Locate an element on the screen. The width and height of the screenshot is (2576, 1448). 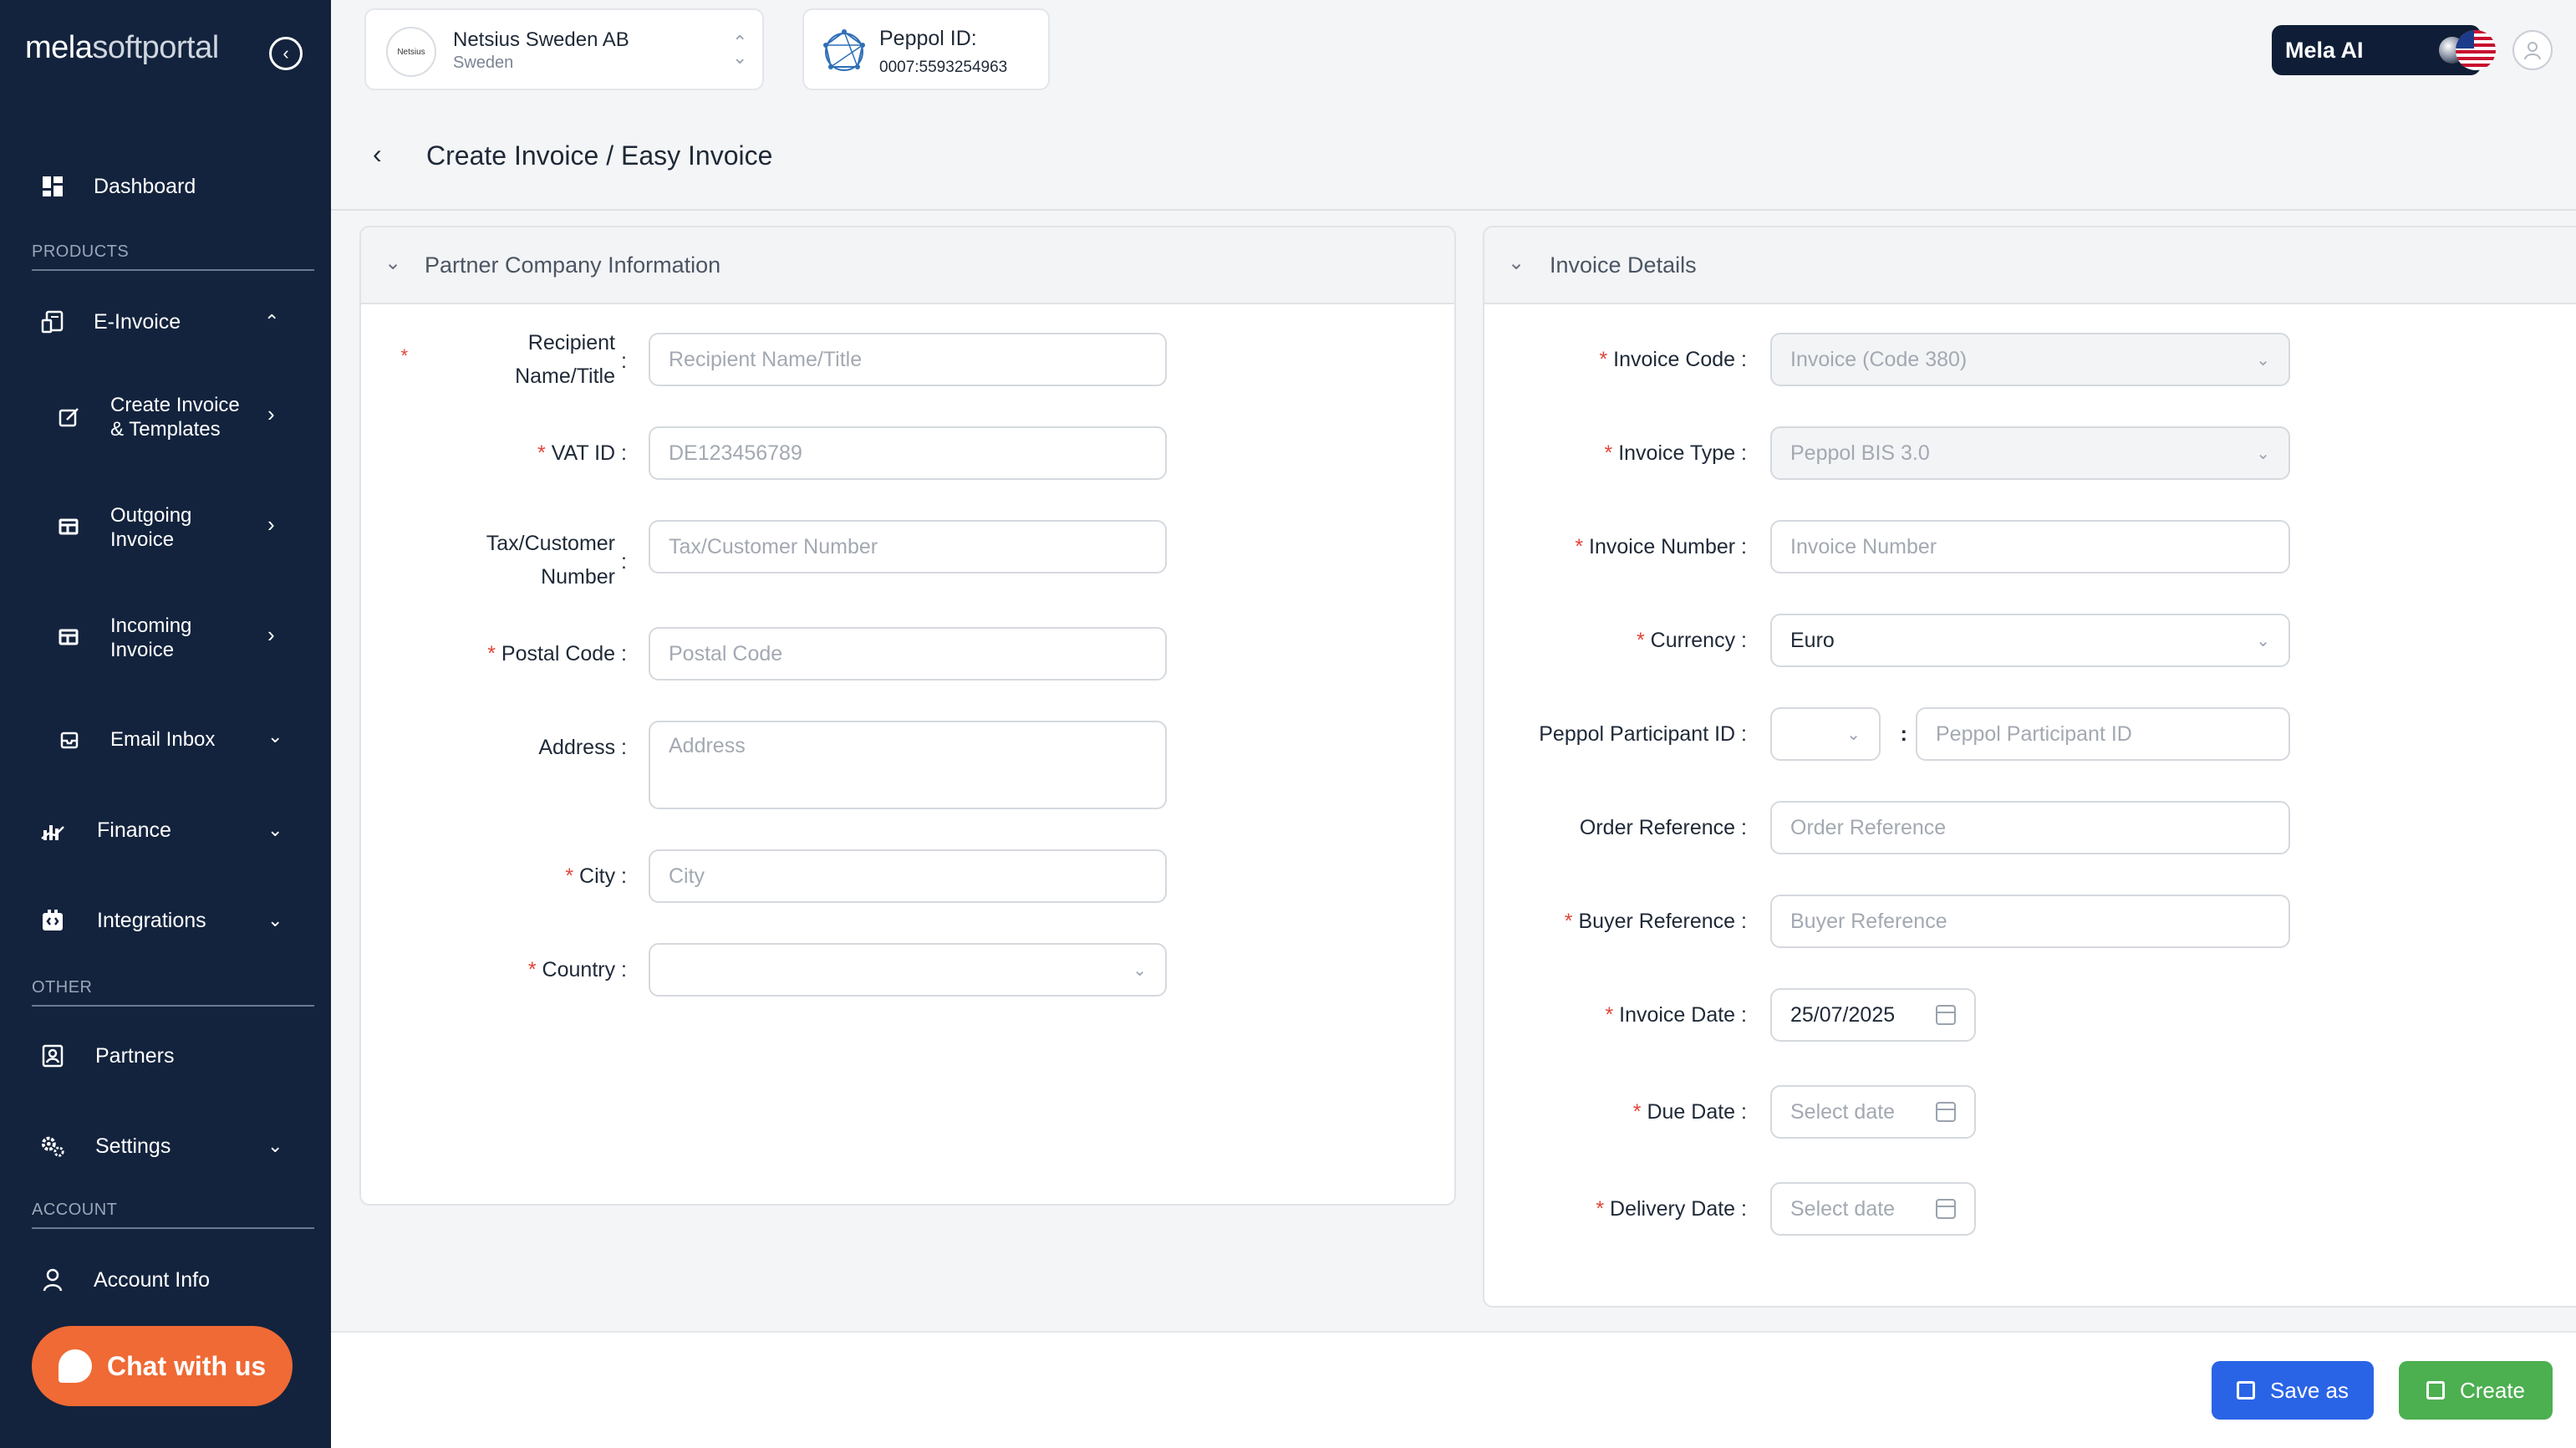
create-icon is located at coordinates (2435, 1390).